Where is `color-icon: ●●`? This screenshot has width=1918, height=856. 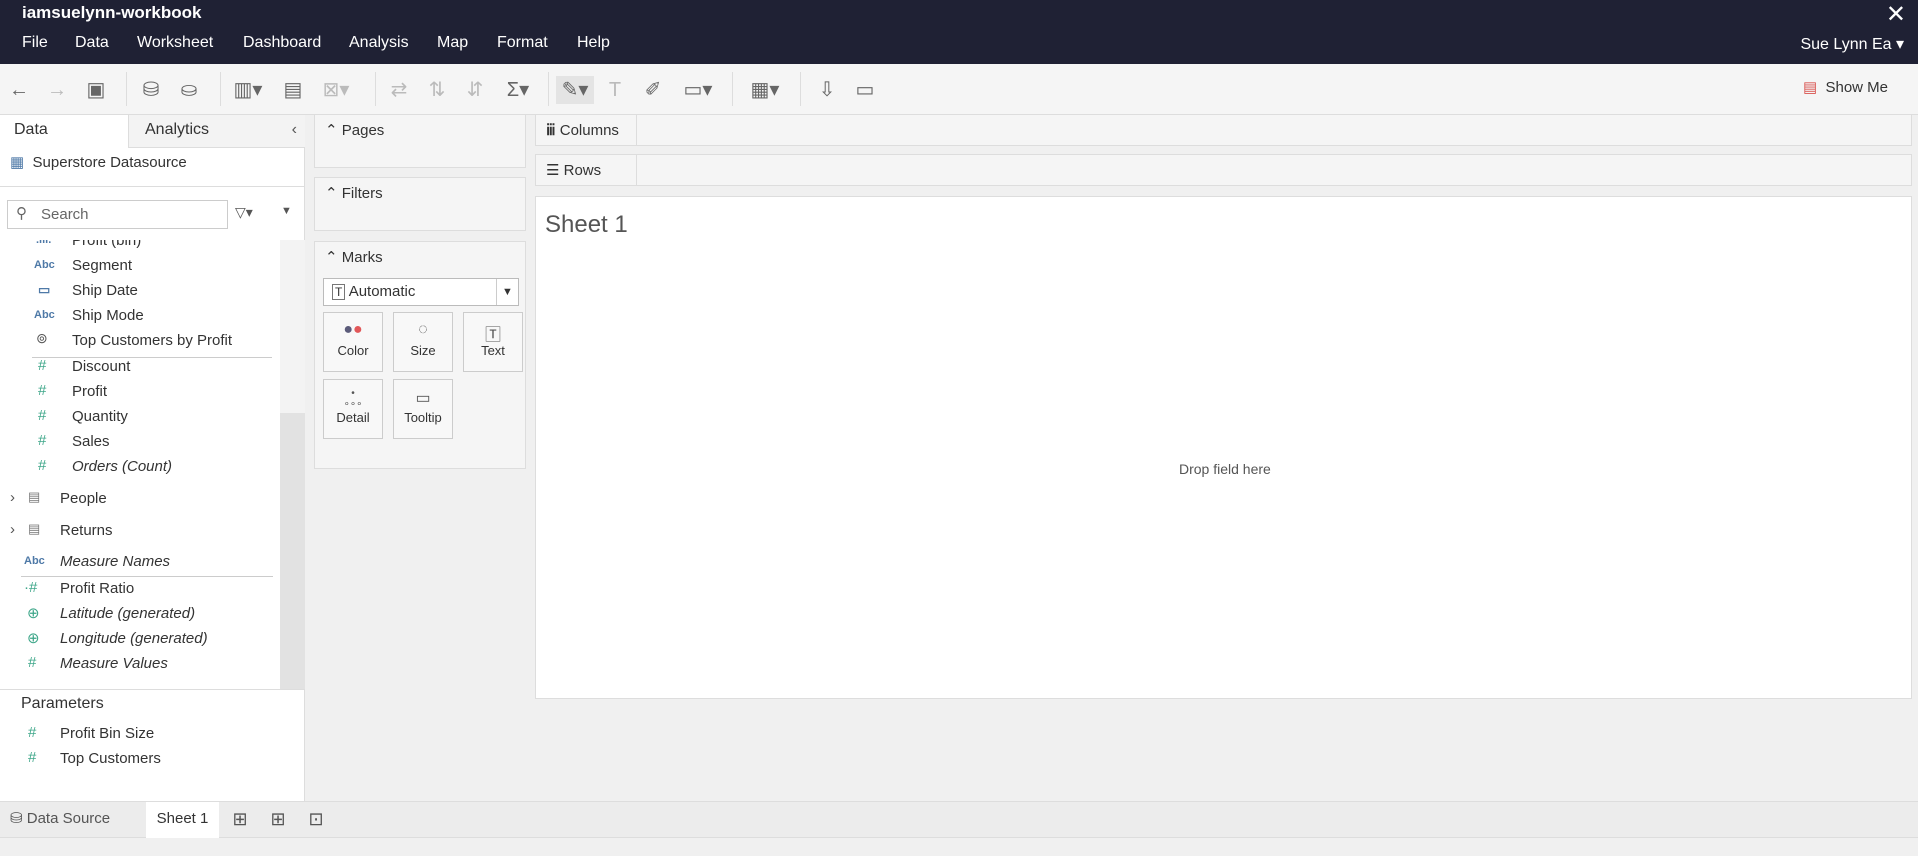 color-icon: ●● is located at coordinates (353, 329).